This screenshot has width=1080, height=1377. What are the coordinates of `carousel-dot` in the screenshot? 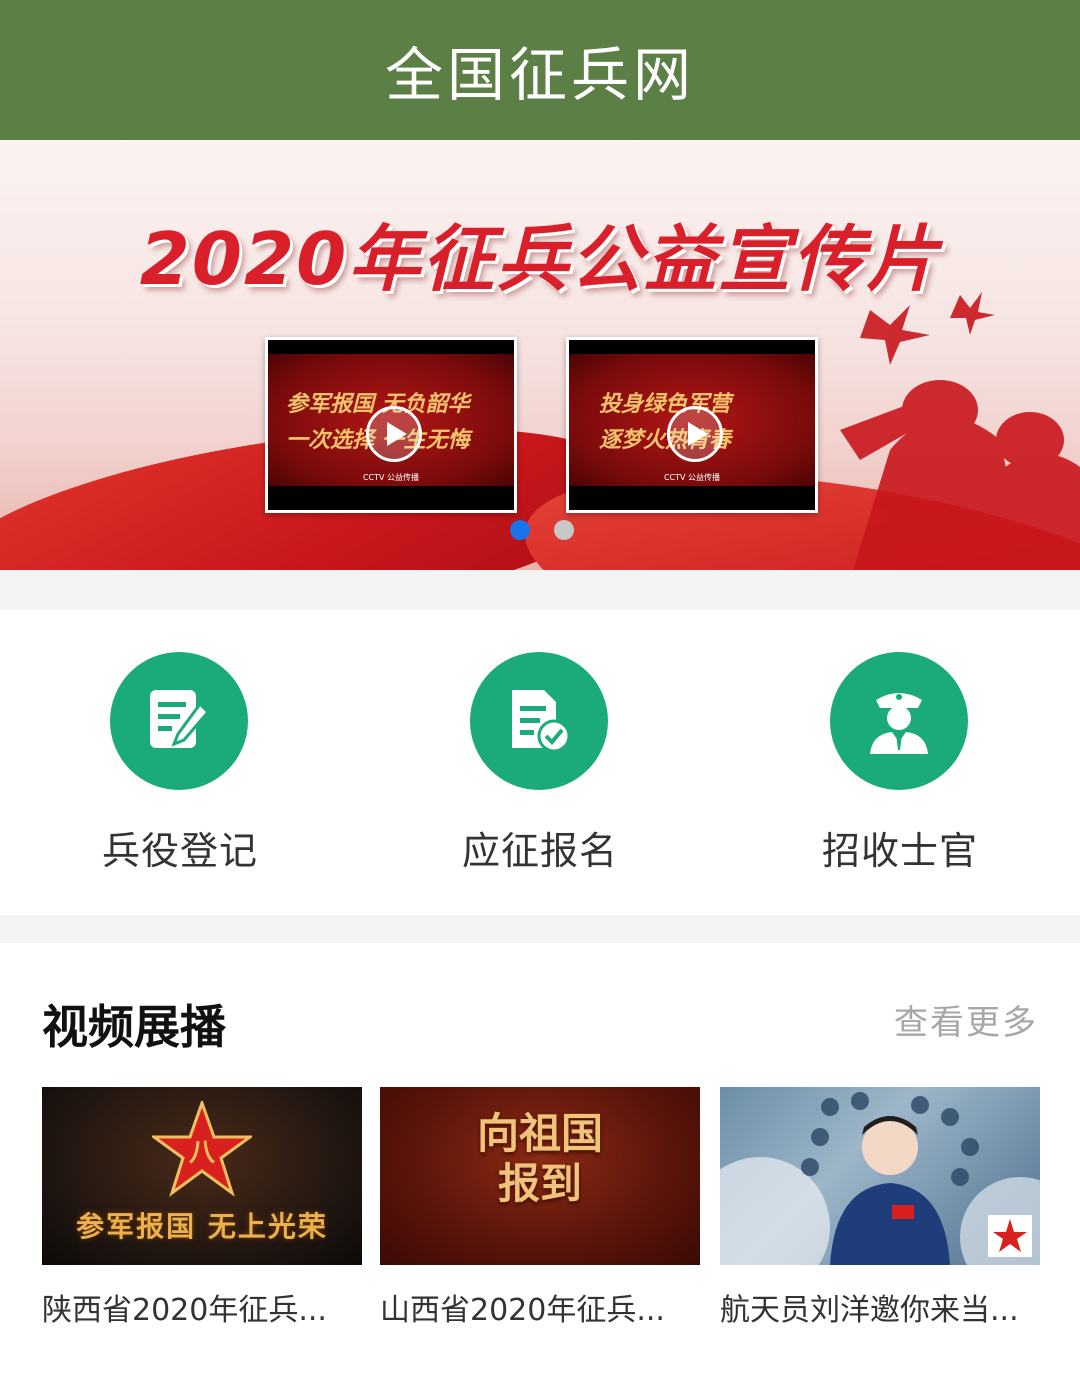 It's located at (564, 530).